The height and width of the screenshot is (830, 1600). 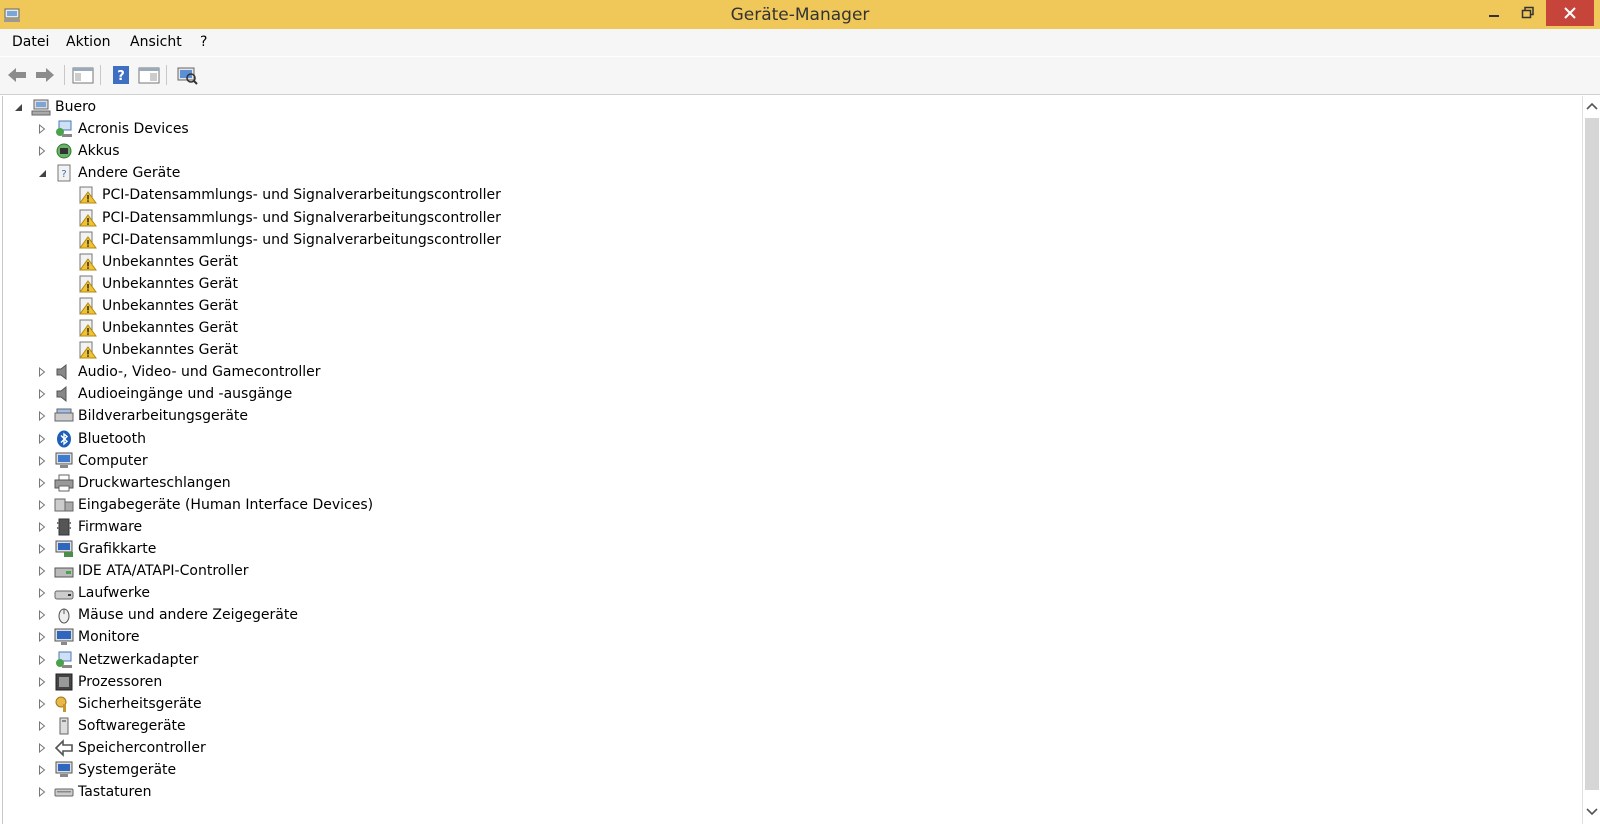 What do you see at coordinates (110, 527) in the screenshot?
I see `tree-item-label: Firmware` at bounding box center [110, 527].